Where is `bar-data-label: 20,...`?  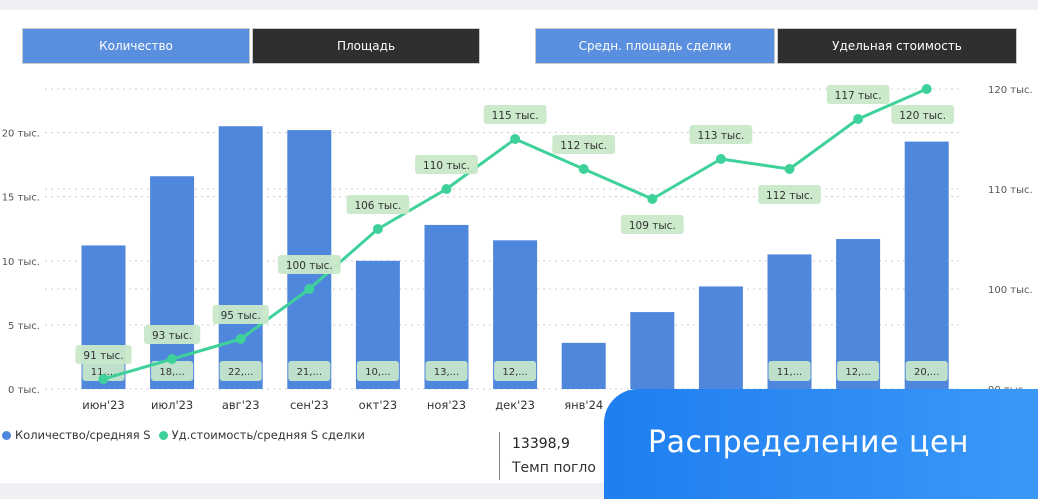 bar-data-label: 20,... is located at coordinates (926, 372).